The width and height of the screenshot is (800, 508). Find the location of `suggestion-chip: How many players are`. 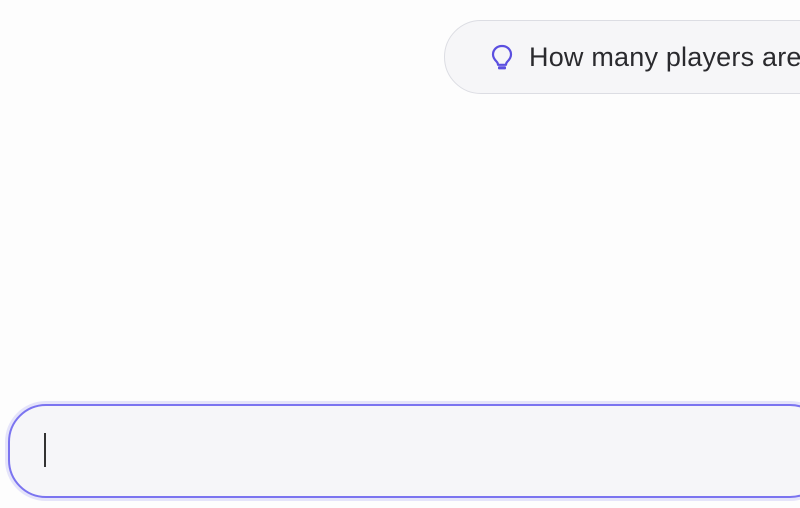

suggestion-chip: How many players are is located at coordinates (622, 57).